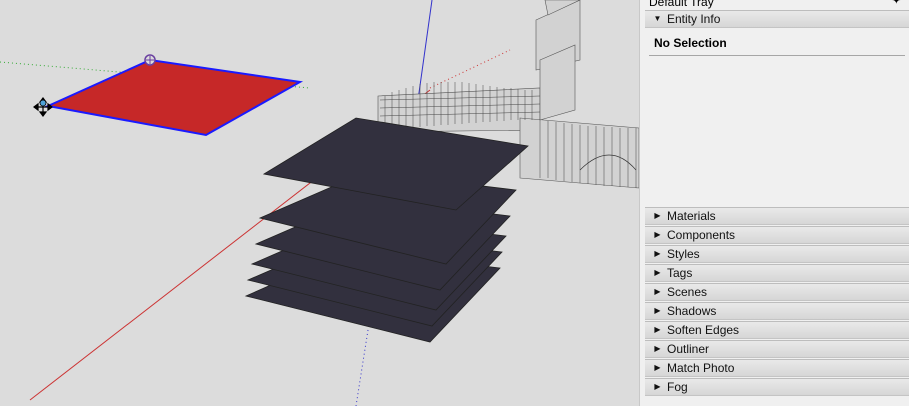 This screenshot has height=406, width=909. Describe the element at coordinates (777, 19) in the screenshot. I see `entity-info-header: ▼ Entity Info` at that location.